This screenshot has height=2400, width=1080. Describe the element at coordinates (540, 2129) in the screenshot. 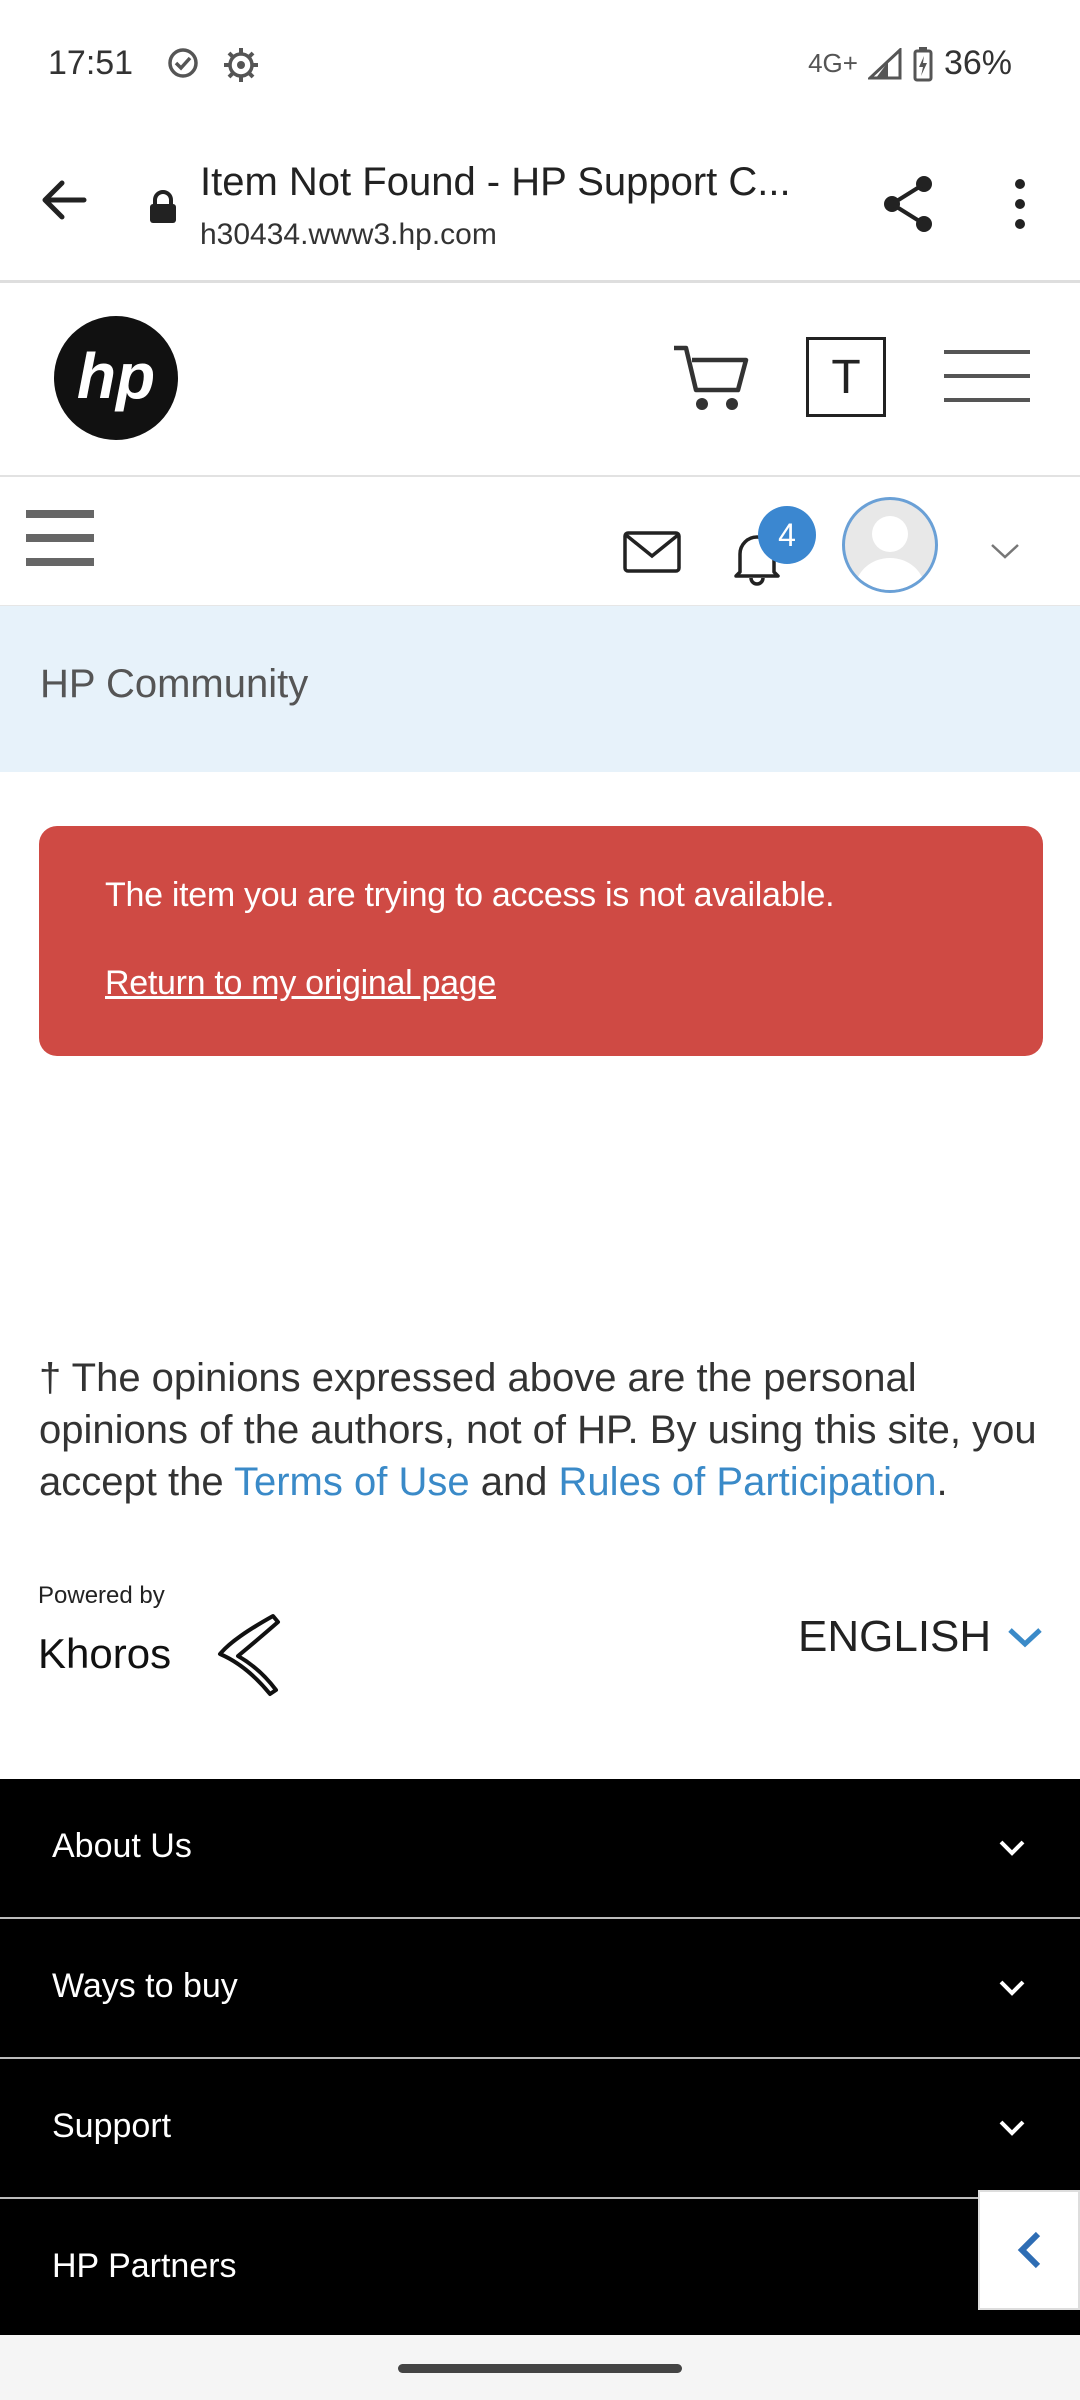

I see `footer-item-support: Support` at that location.